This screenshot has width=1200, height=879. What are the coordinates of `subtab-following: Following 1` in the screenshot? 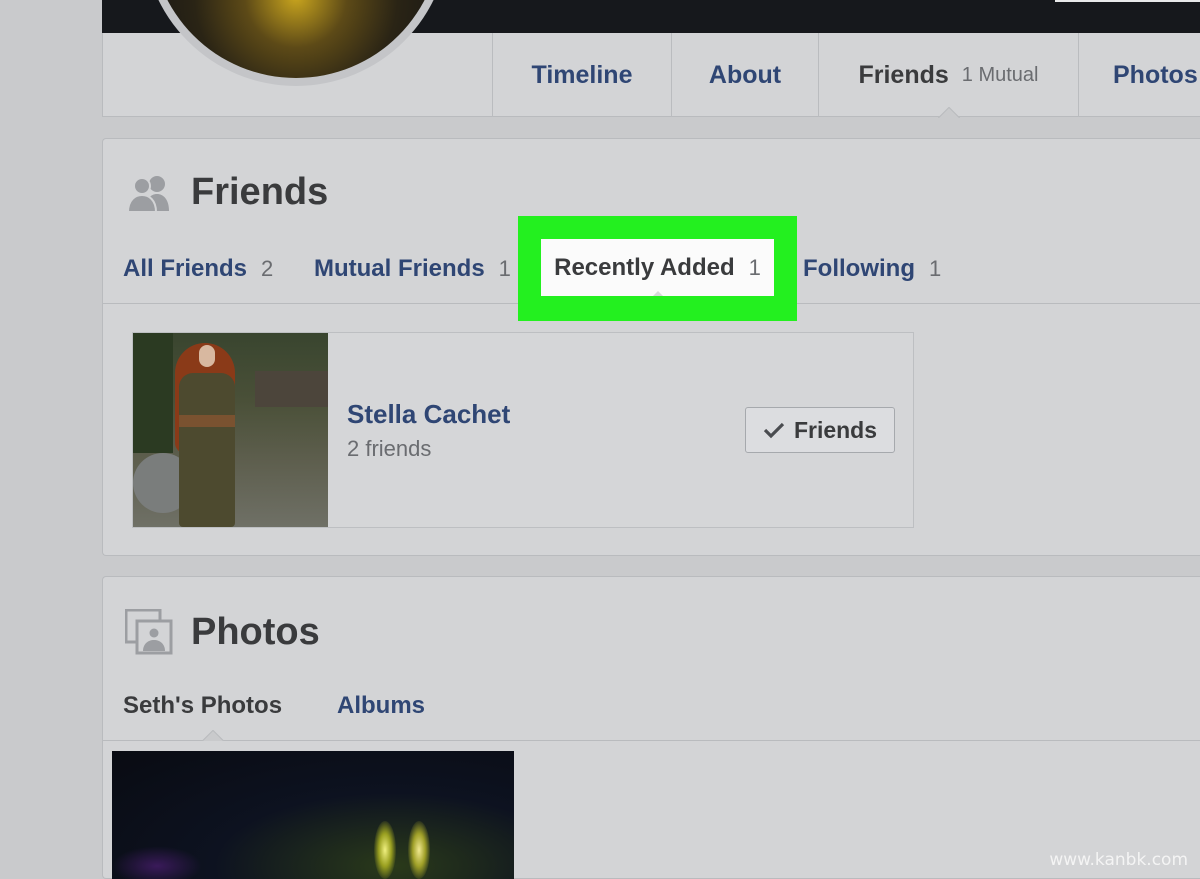 It's located at (872, 269).